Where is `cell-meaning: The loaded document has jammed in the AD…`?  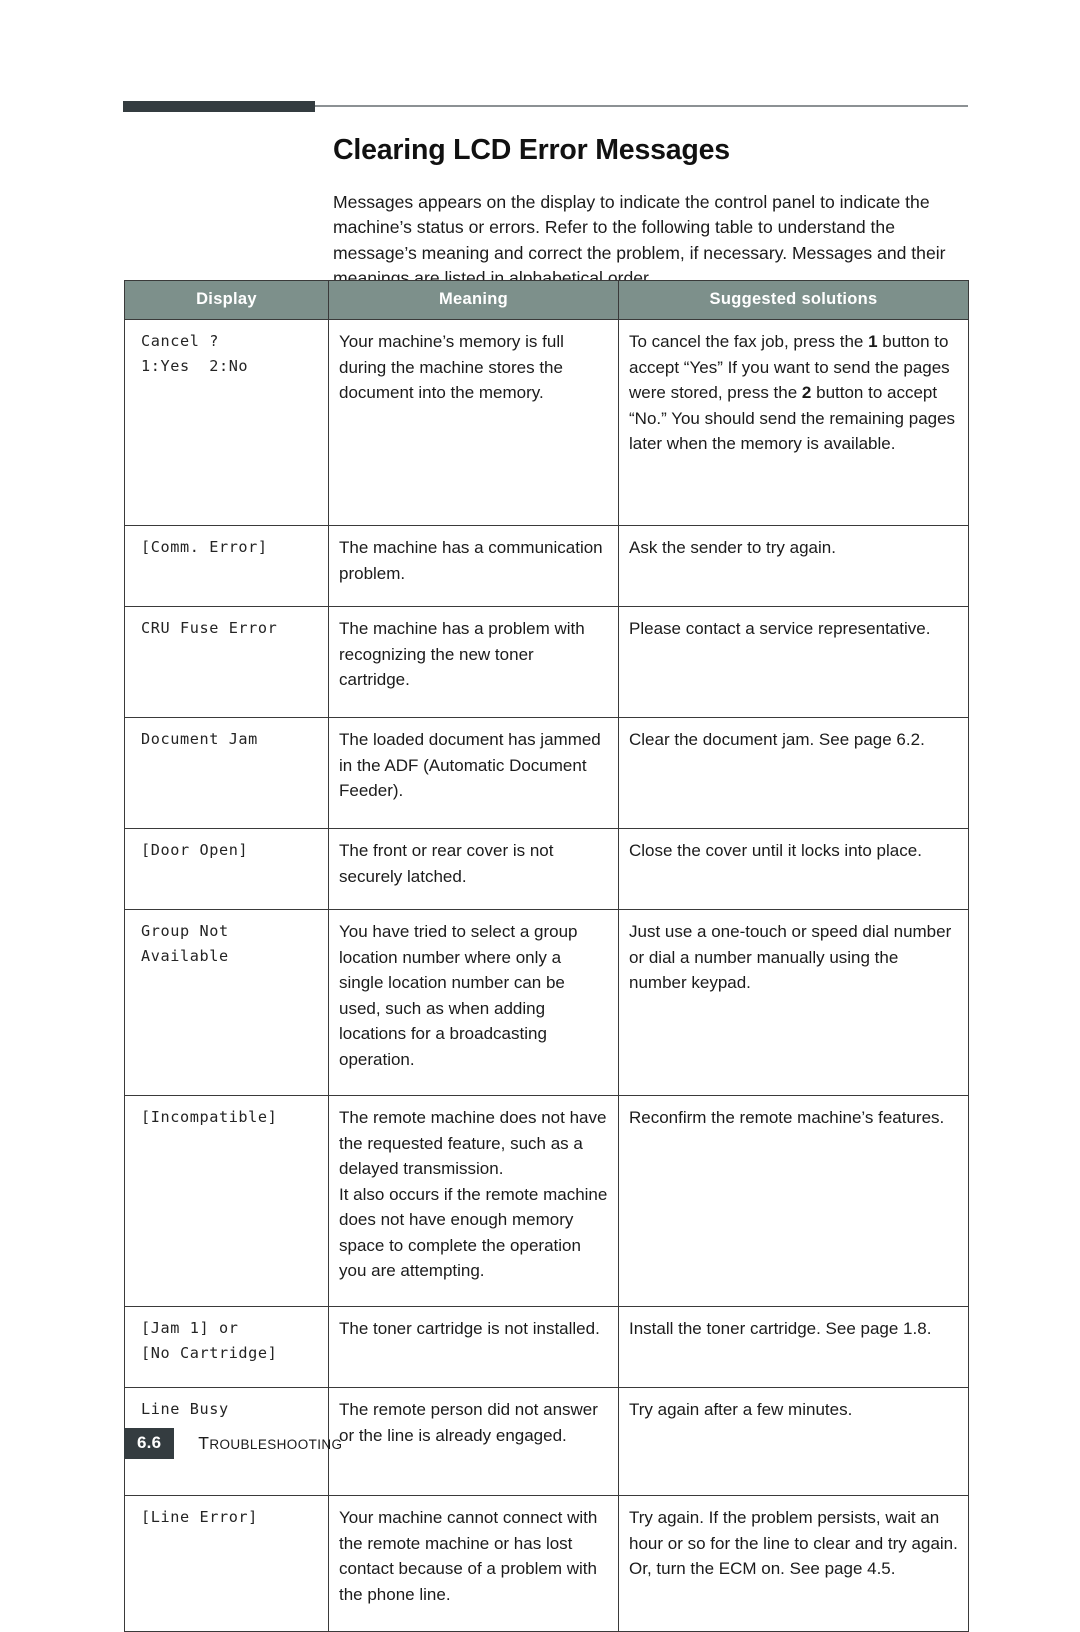
cell-meaning: The loaded document has jammed in the AD… is located at coordinates (473, 773).